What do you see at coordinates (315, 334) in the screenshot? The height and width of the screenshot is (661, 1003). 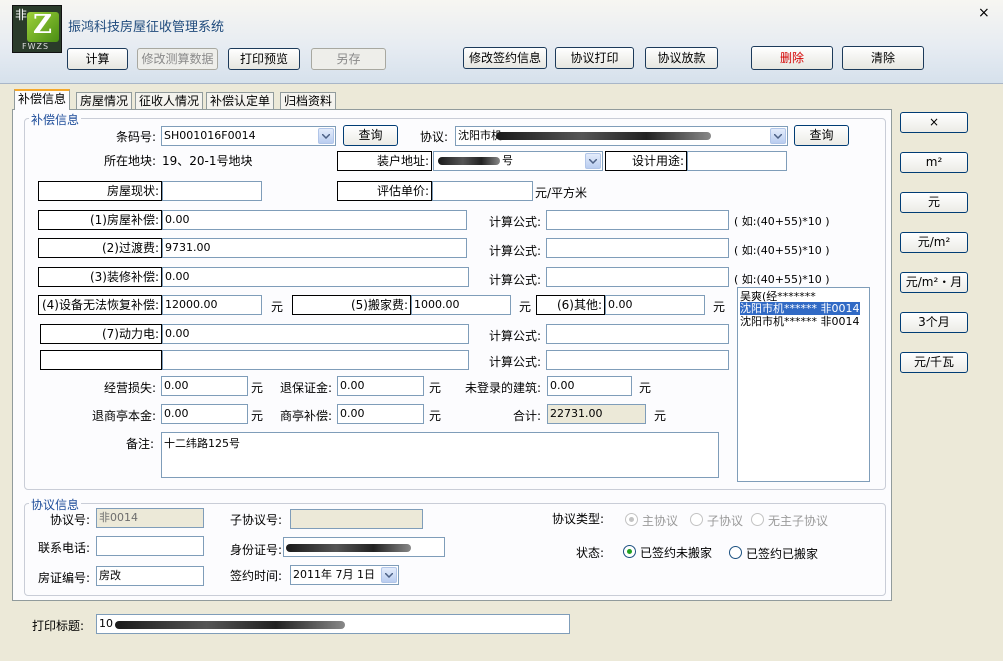 I see `power-input: 0.00` at bounding box center [315, 334].